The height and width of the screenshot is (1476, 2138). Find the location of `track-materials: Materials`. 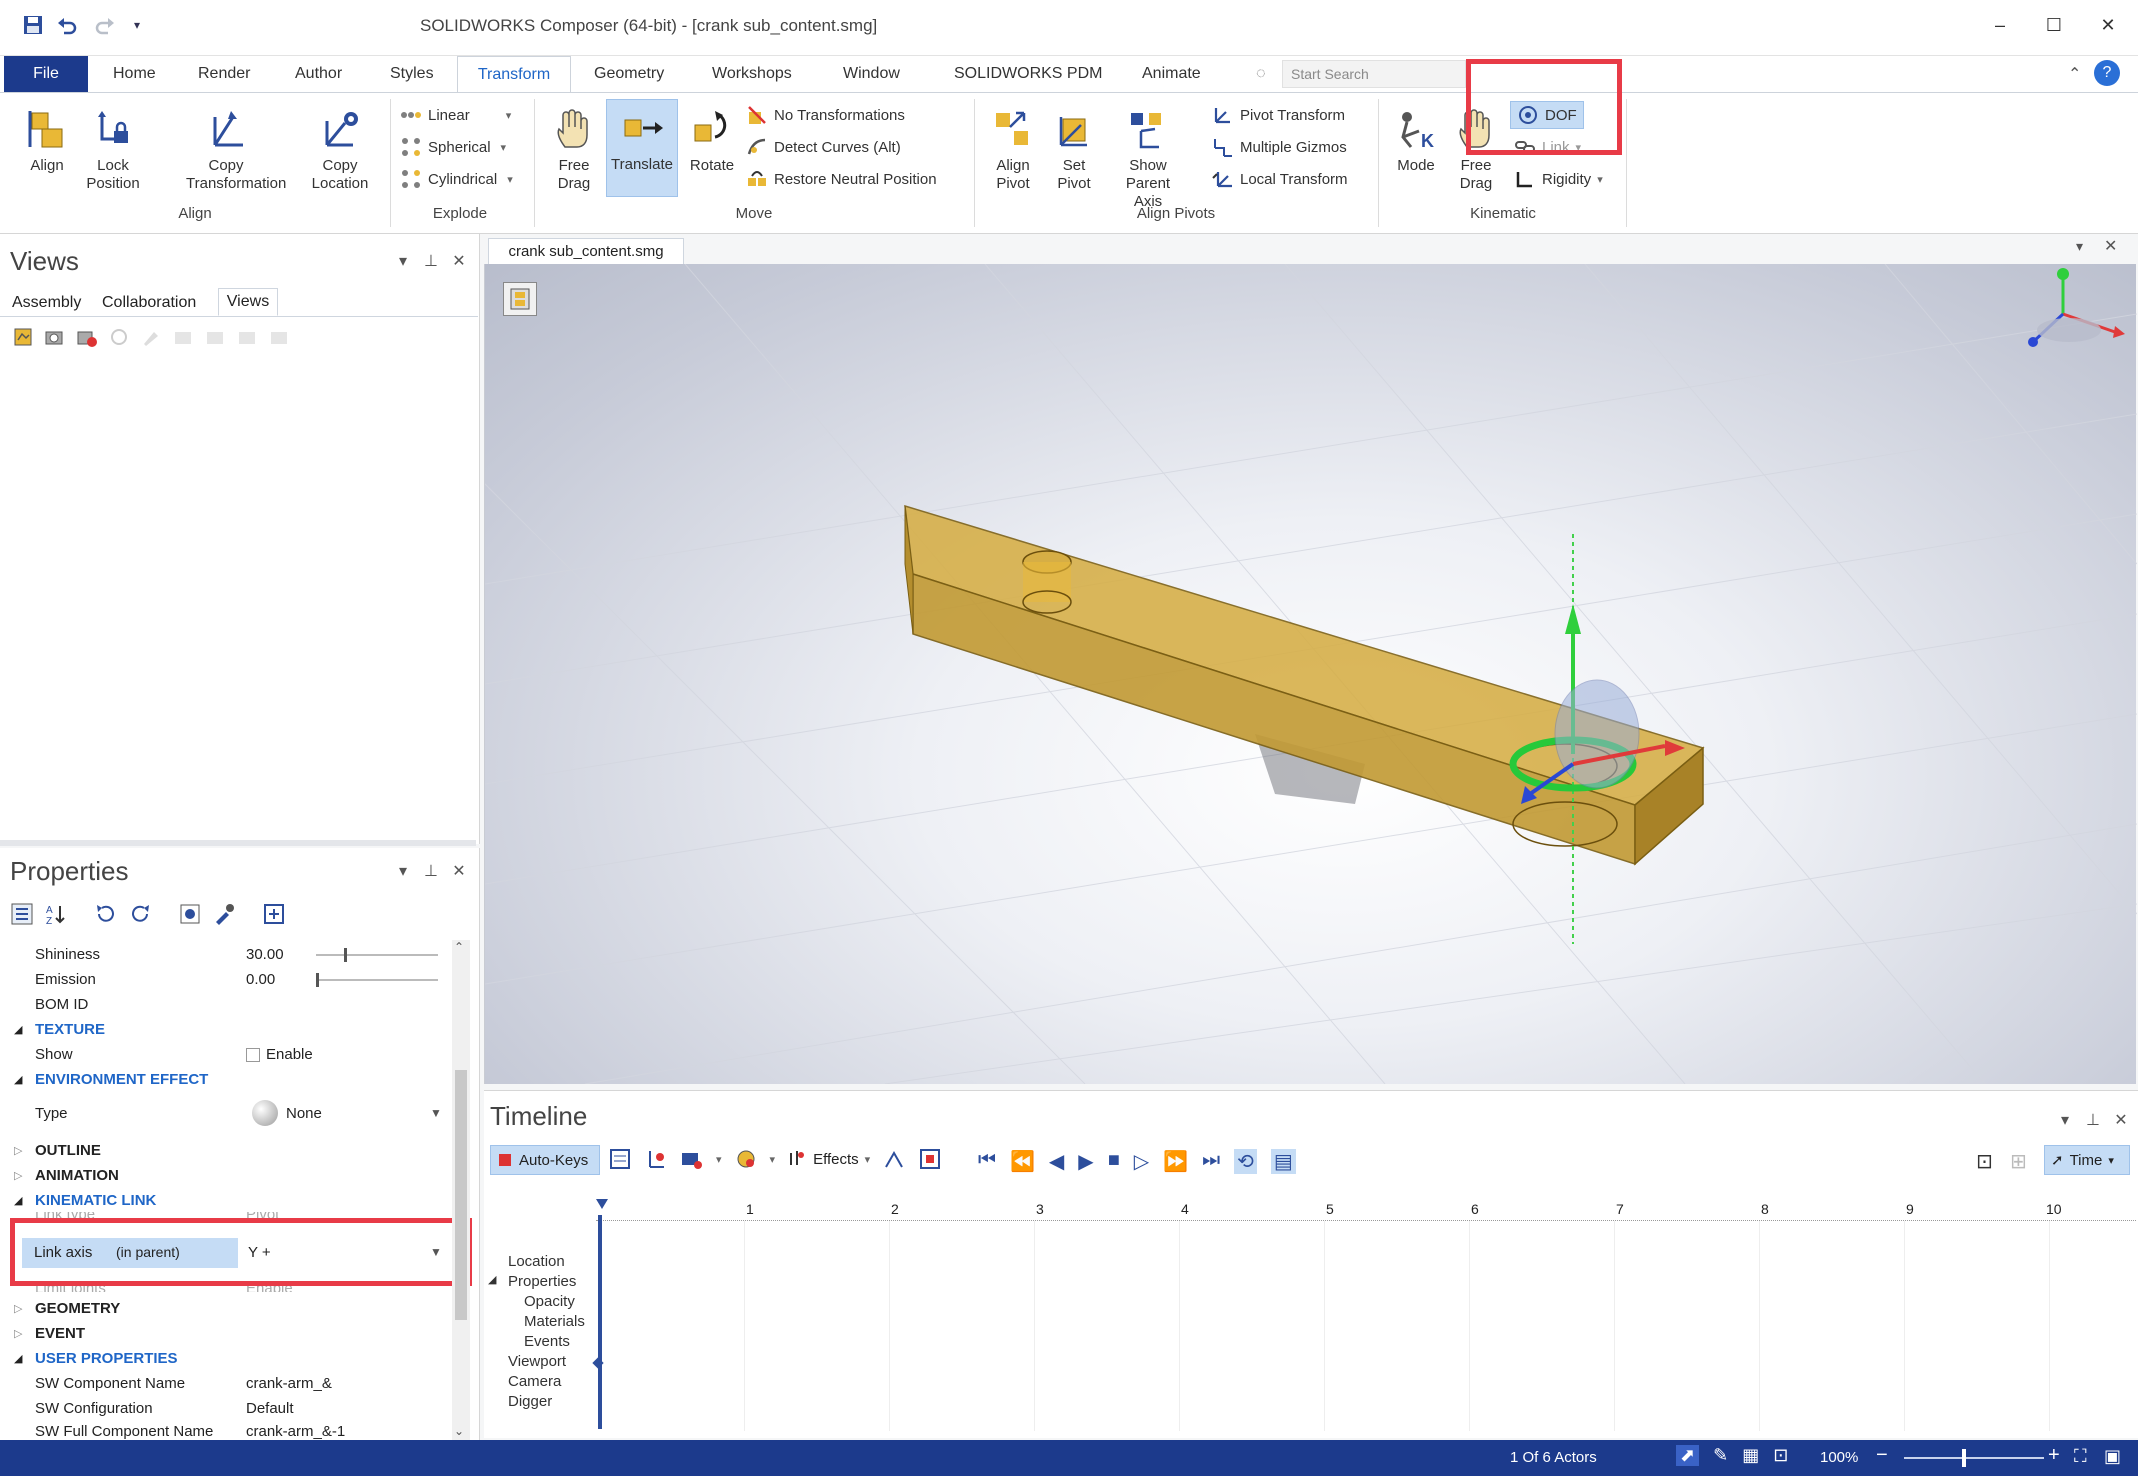

track-materials: Materials is located at coordinates (554, 1321).